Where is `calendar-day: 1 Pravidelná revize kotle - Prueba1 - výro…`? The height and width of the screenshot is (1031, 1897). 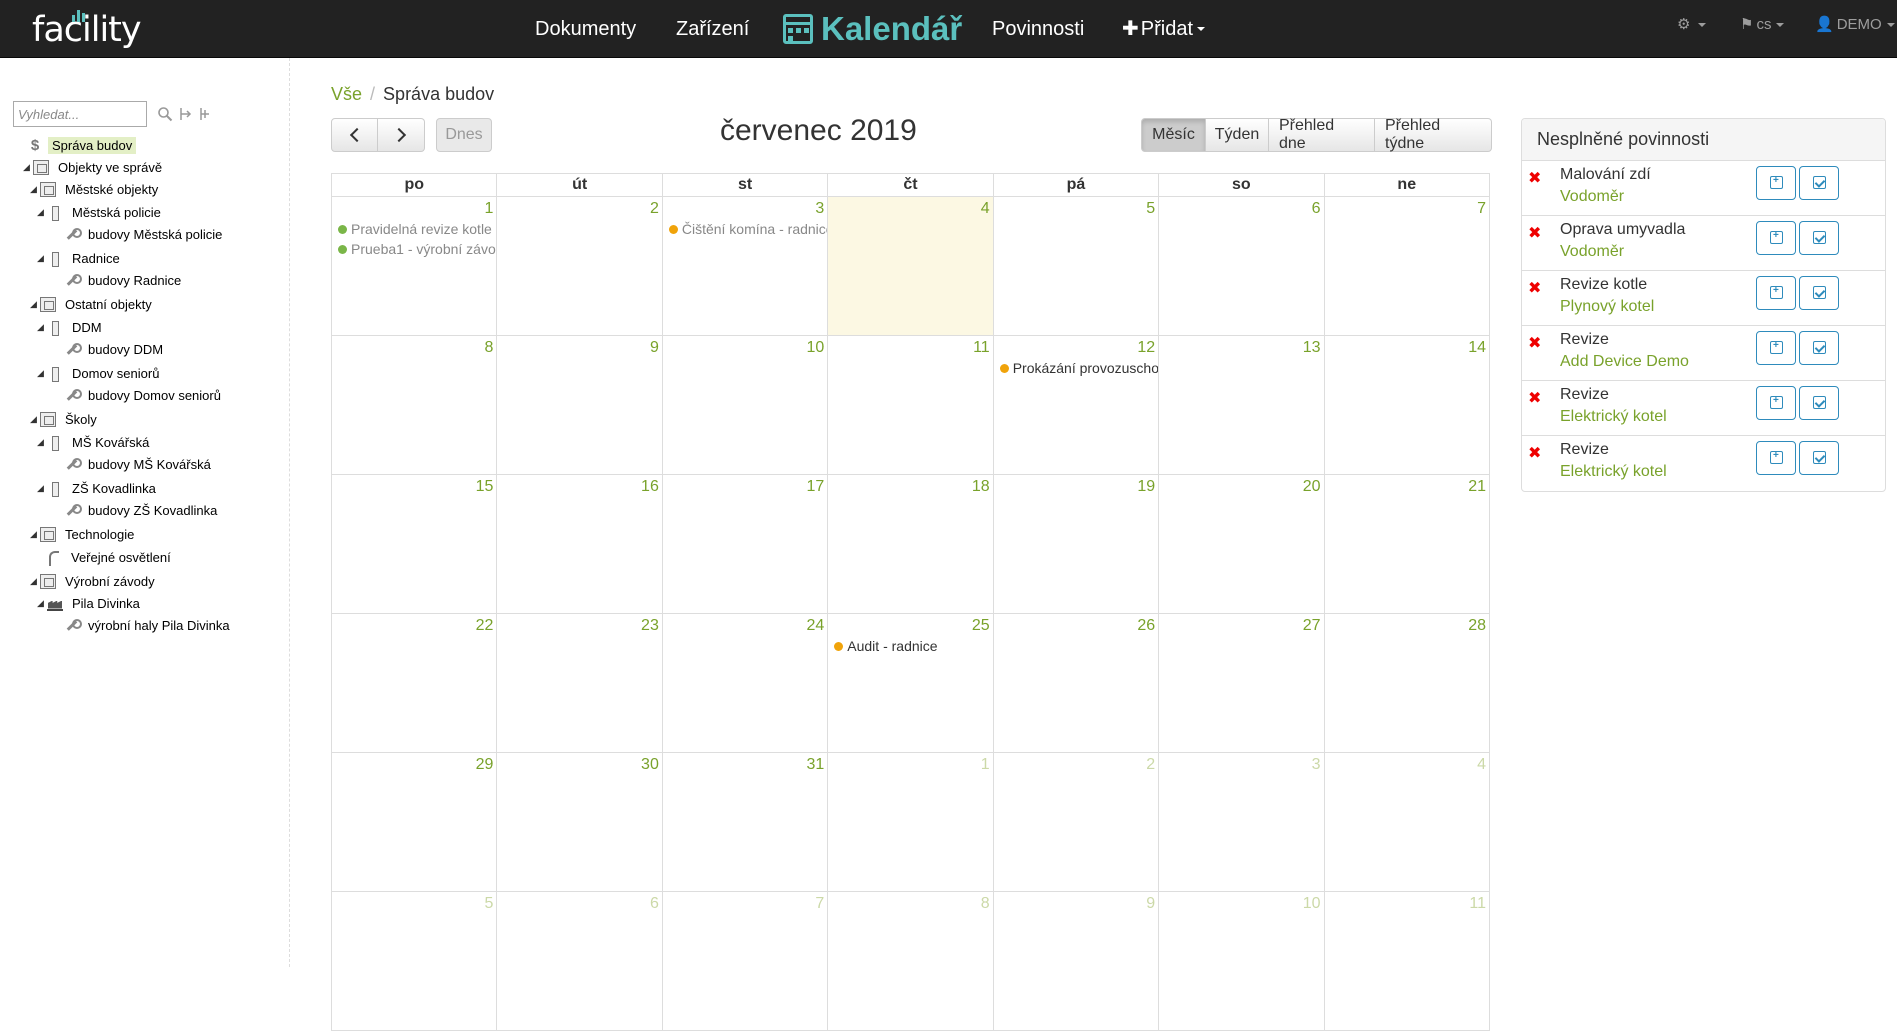 calendar-day: 1 Pravidelná revize kotle - Prueba1 - výro… is located at coordinates (414, 266).